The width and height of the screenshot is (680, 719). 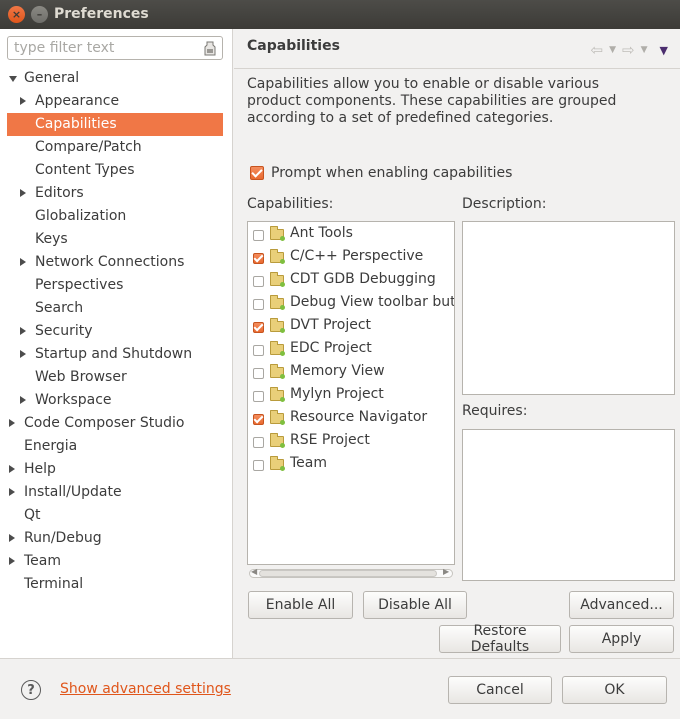 I want to click on capability-item: Team, so click(x=351, y=464).